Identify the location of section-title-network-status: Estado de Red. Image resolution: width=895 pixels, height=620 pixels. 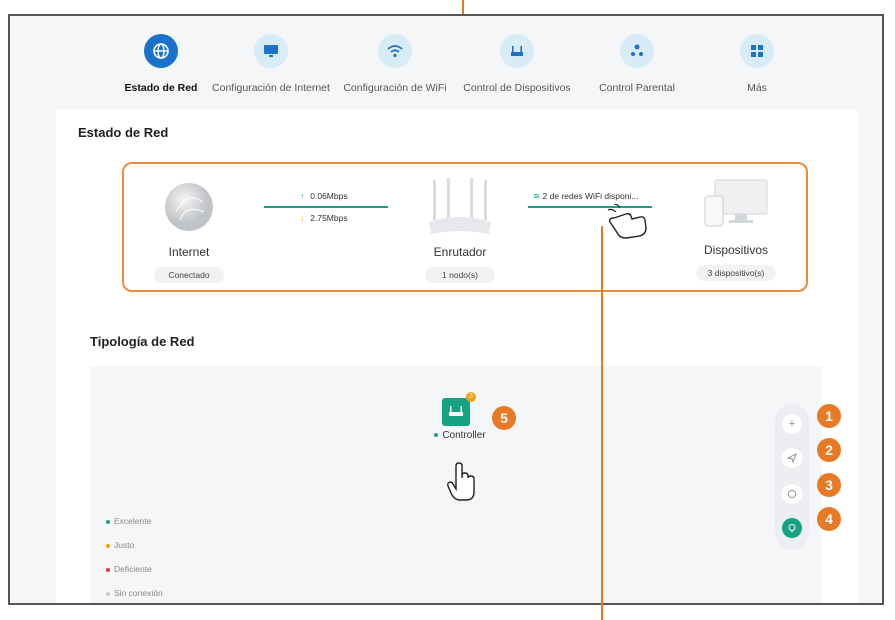
(123, 132).